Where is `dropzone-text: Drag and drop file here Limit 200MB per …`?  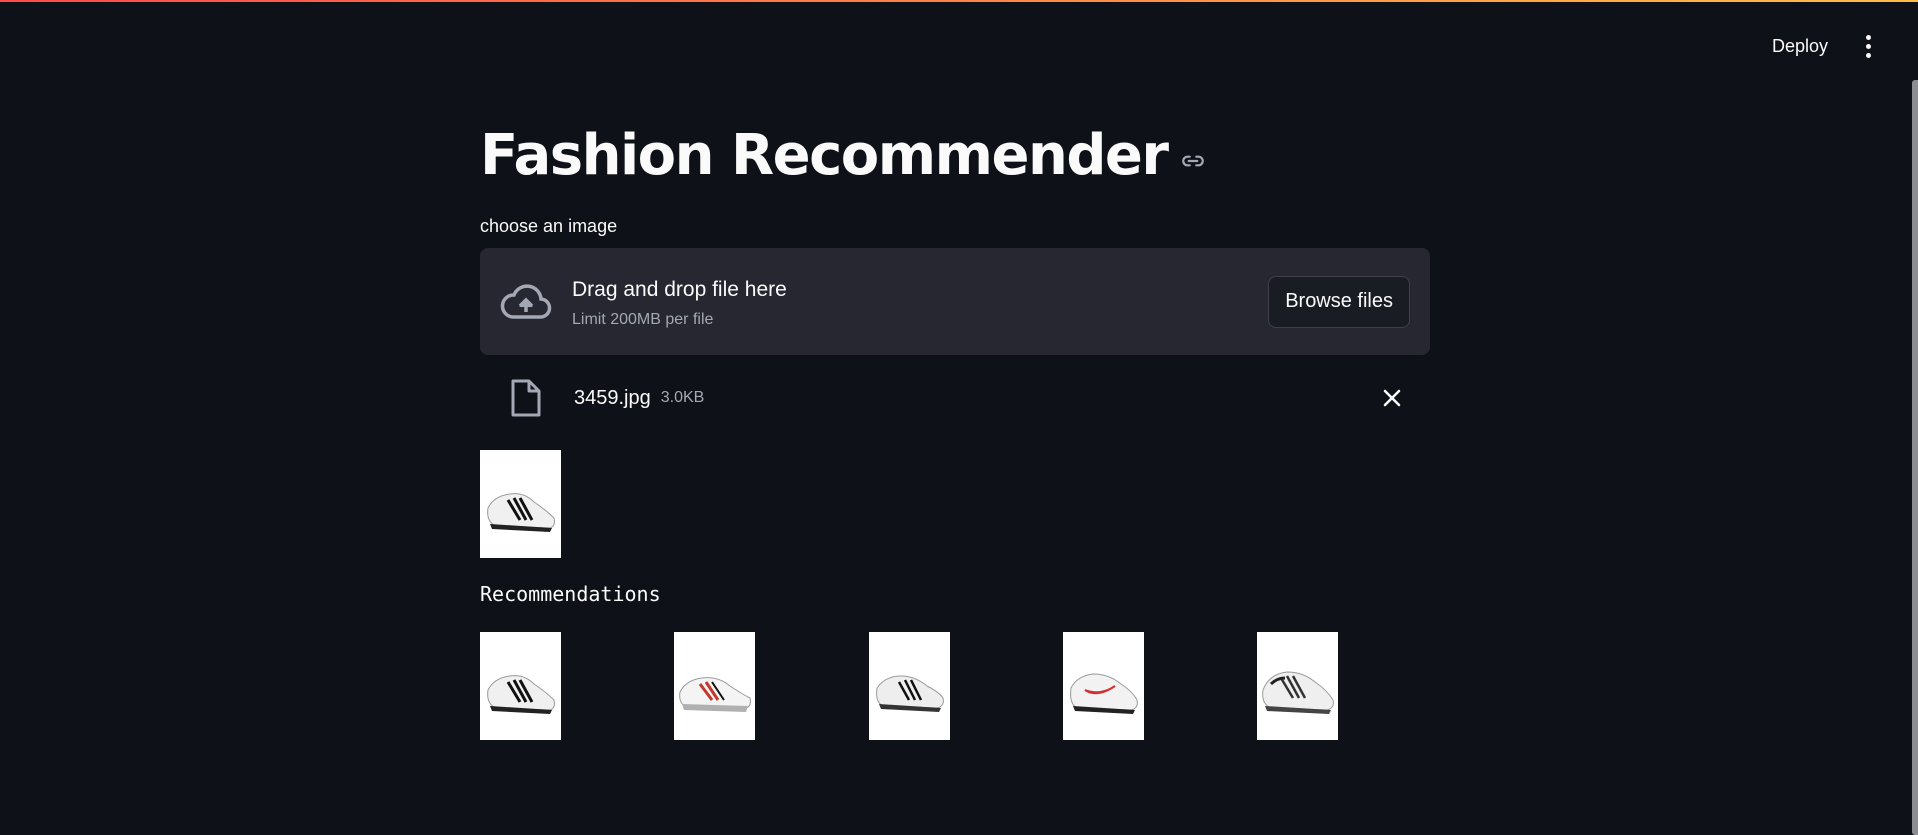
dropzone-text: Drag and drop file here Limit 200MB per … is located at coordinates (920, 302).